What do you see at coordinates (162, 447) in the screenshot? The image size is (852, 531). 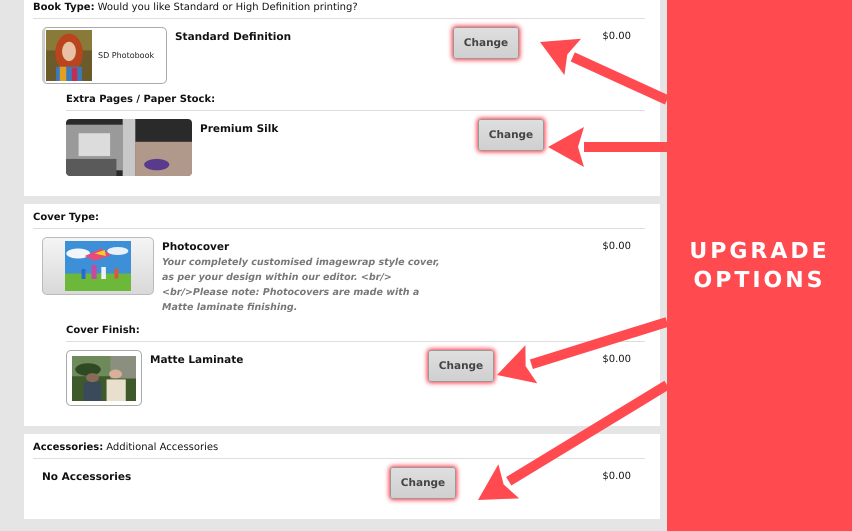 I see `section-note: Additional Accessories` at bounding box center [162, 447].